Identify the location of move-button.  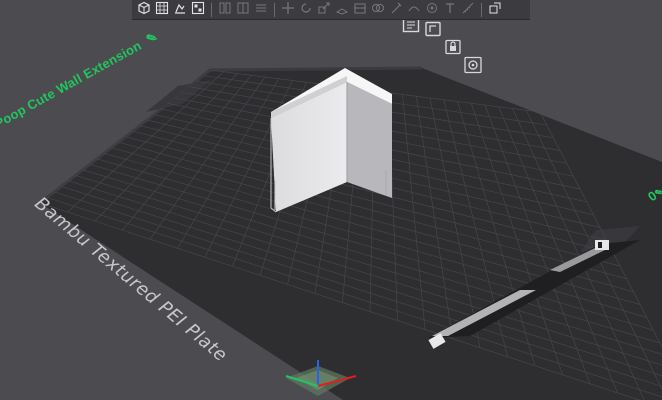
(288, 10).